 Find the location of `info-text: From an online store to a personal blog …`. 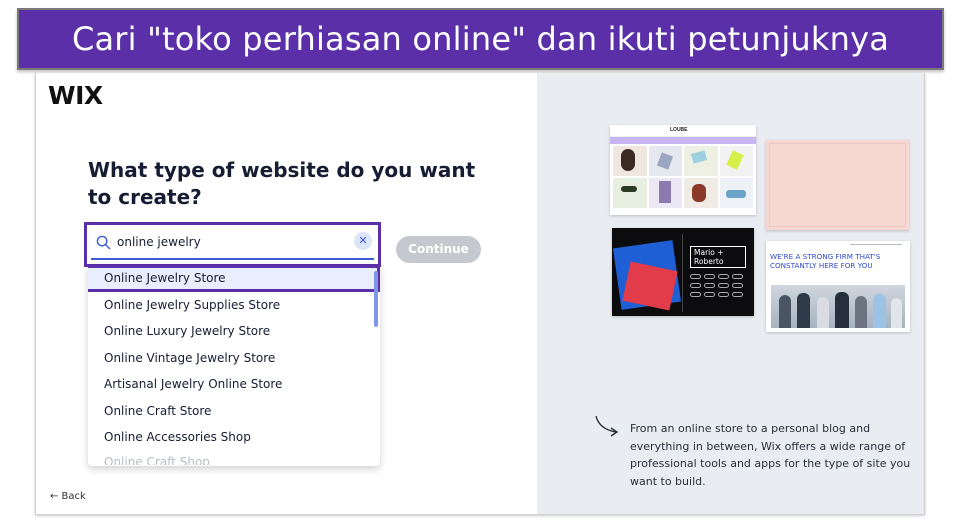

info-text: From an online store to a personal blog … is located at coordinates (770, 455).